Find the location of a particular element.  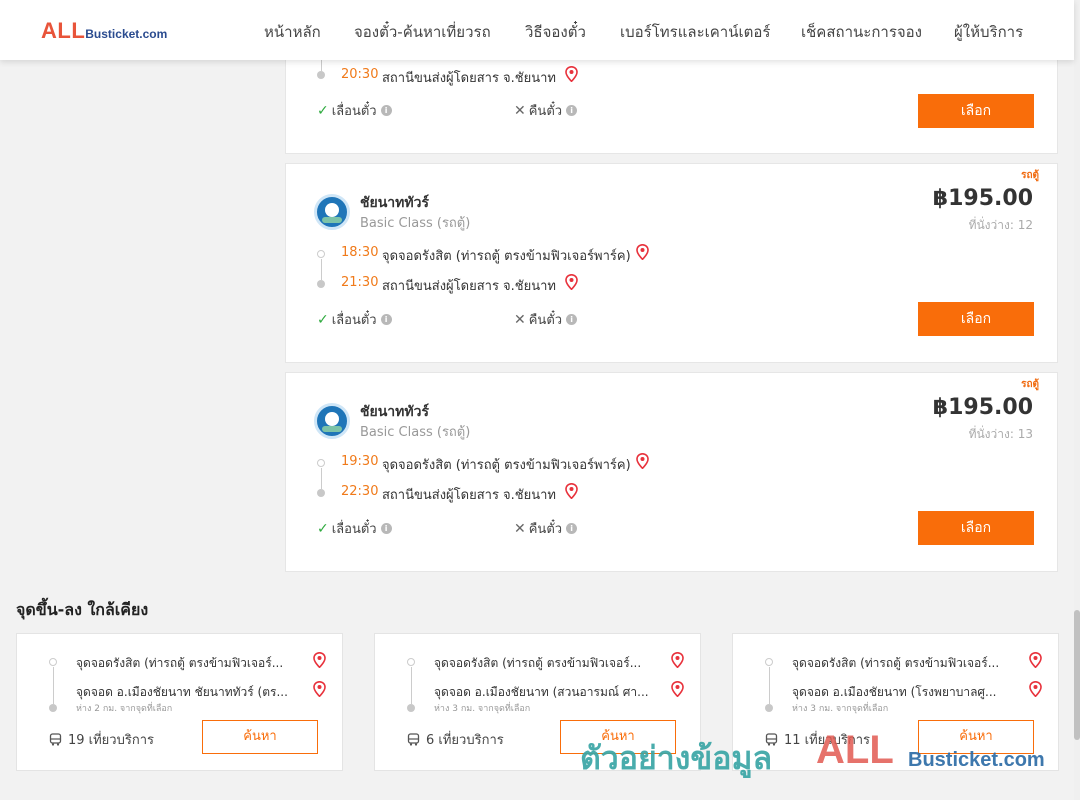

nav-home: หน้าหลัก is located at coordinates (292, 32).